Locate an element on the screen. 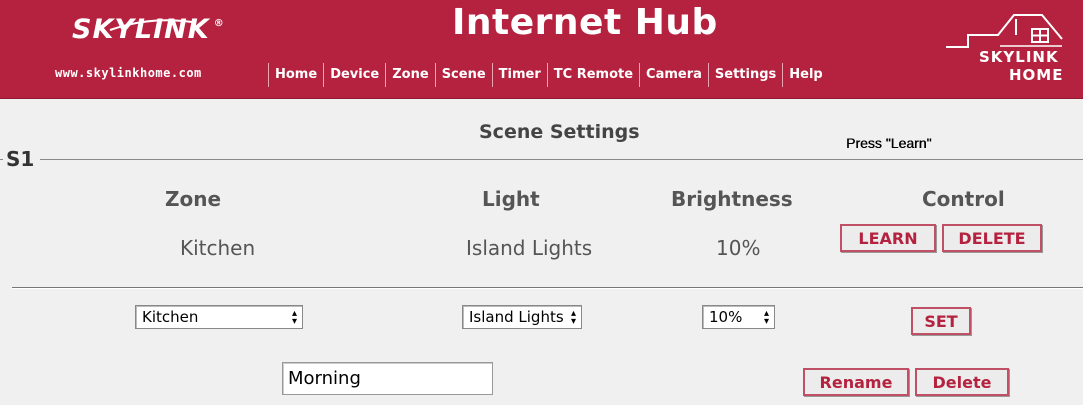 This screenshot has height=405, width=1083. brightness-select: 10% ▴ ▾ is located at coordinates (738, 317).